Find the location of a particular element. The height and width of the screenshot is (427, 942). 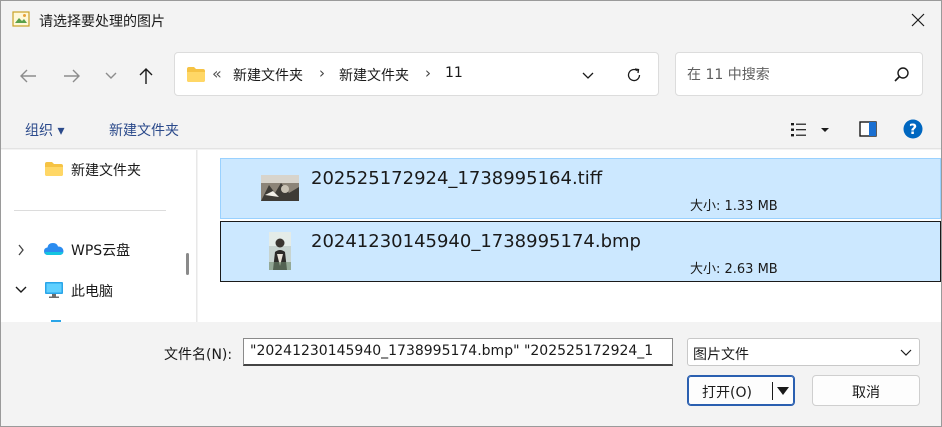

portrait-thumbnail is located at coordinates (280, 251).